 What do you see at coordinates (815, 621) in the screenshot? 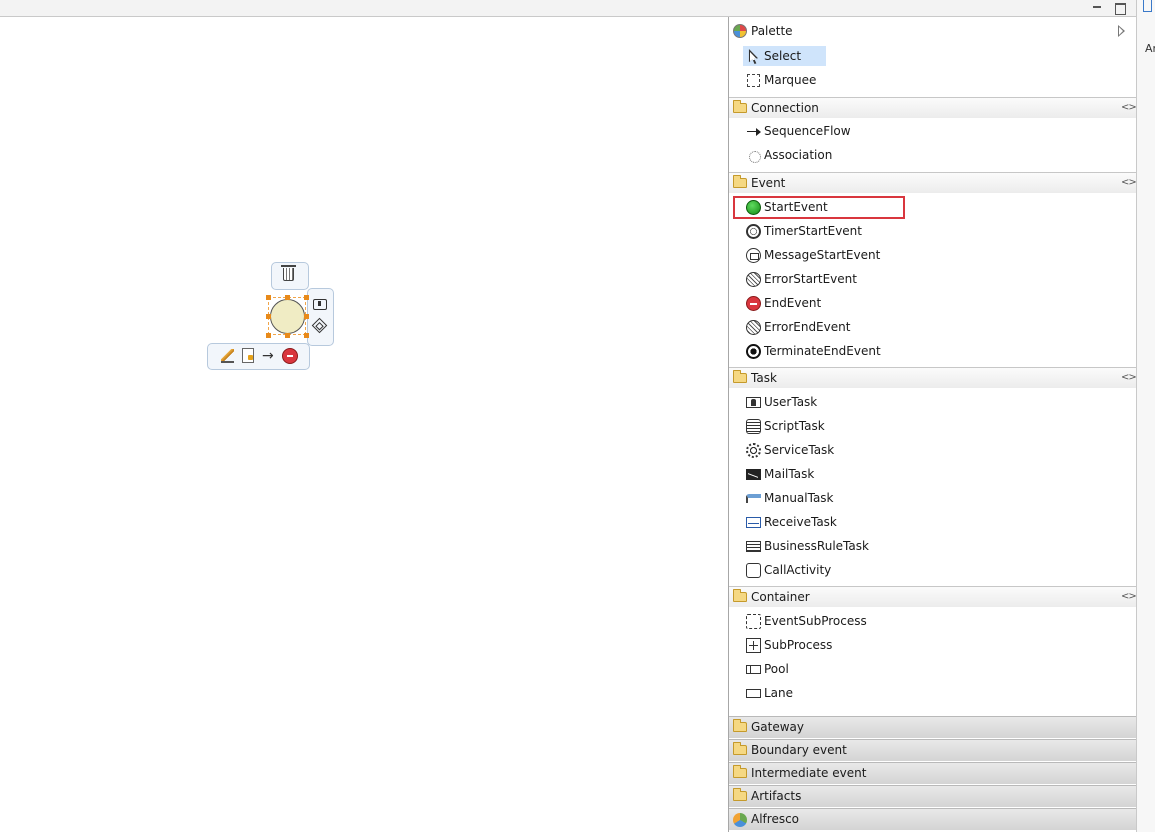
I see `tool-label: EventSubProcess` at bounding box center [815, 621].